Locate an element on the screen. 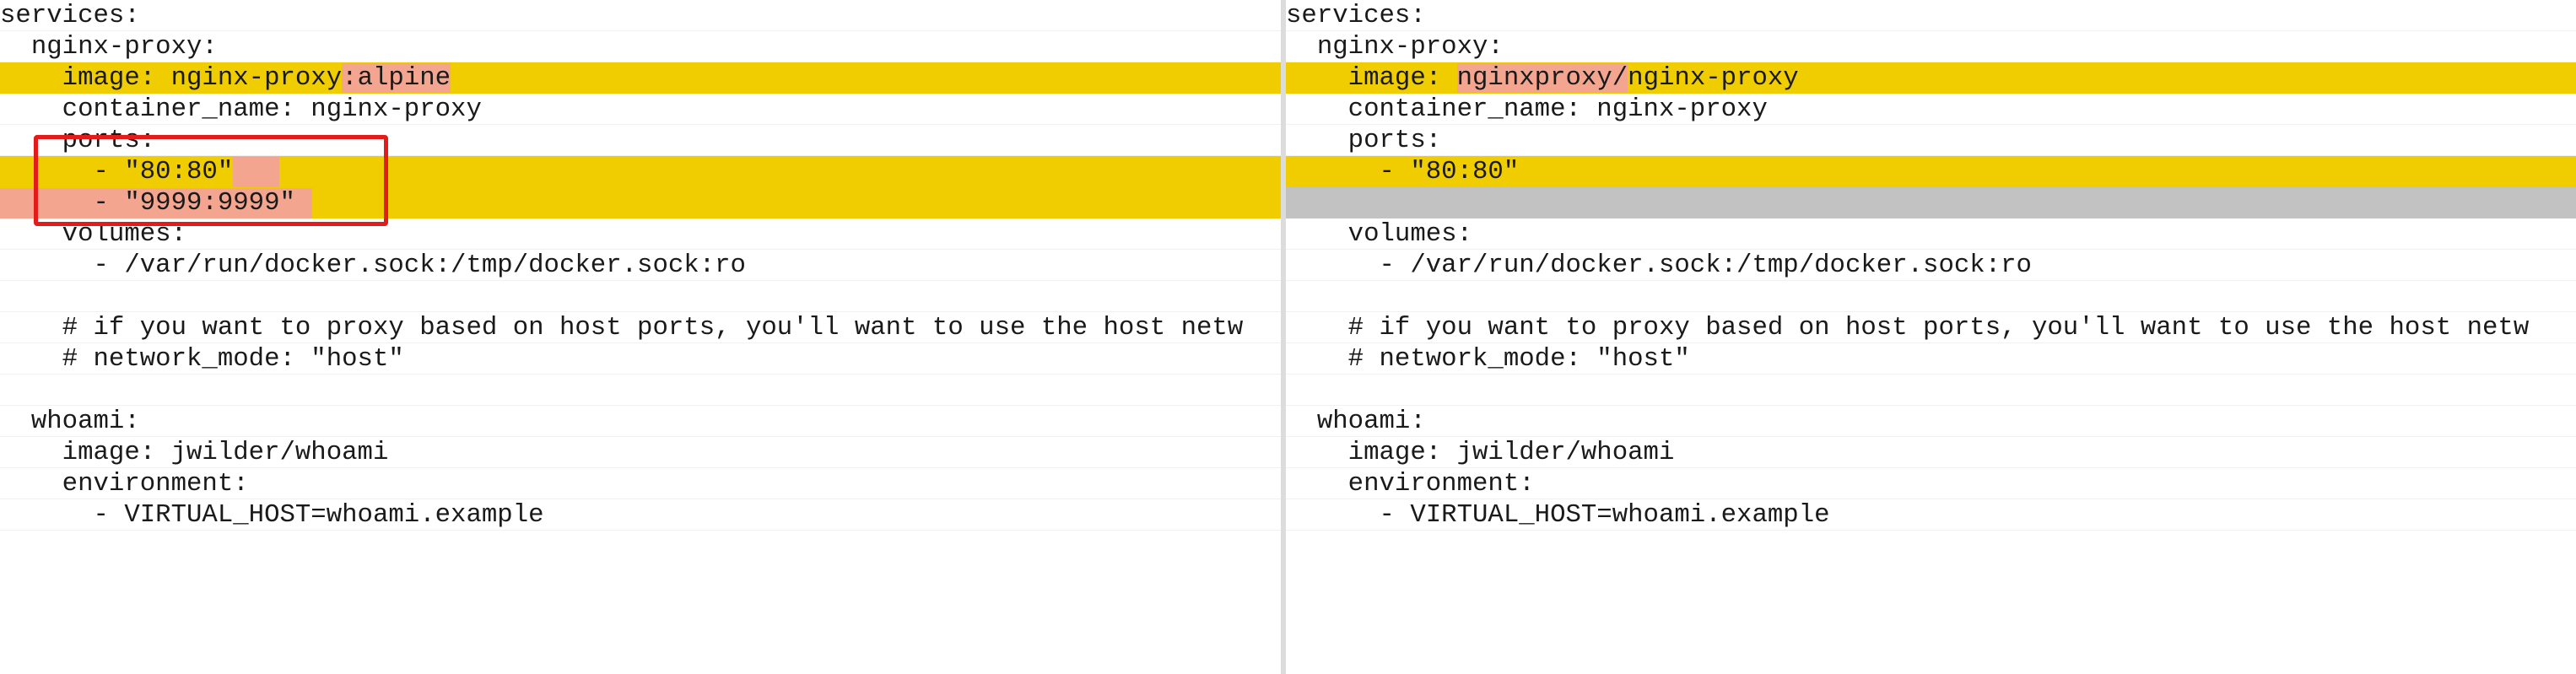 The image size is (2576, 674). changed-line: image: nginxproxy/nginx-proxy is located at coordinates (1931, 78).